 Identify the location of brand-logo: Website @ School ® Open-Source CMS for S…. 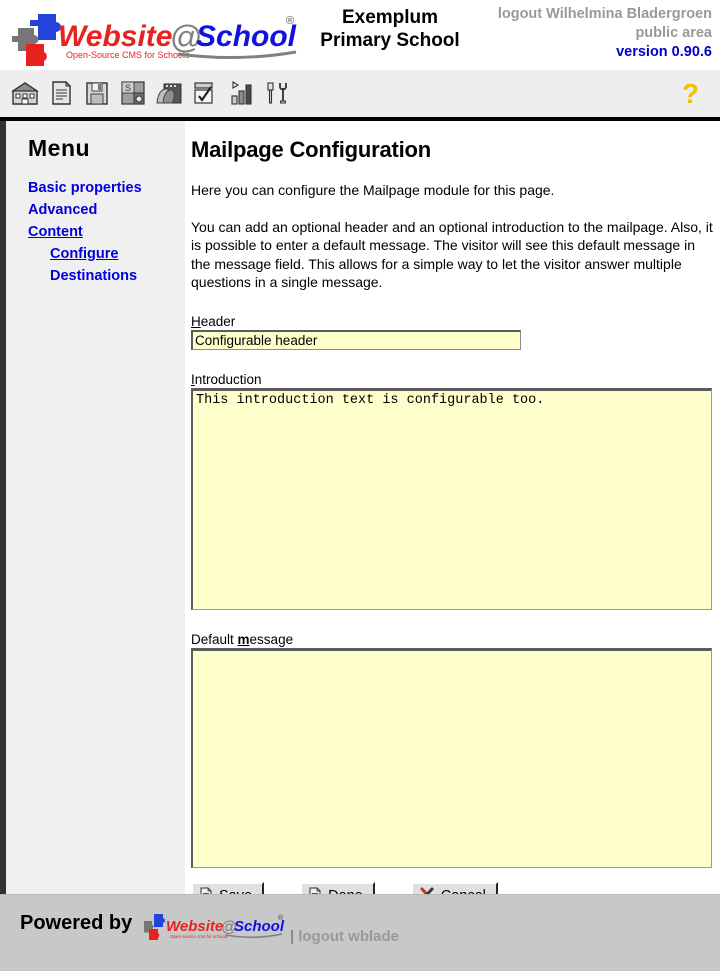
(158, 36).